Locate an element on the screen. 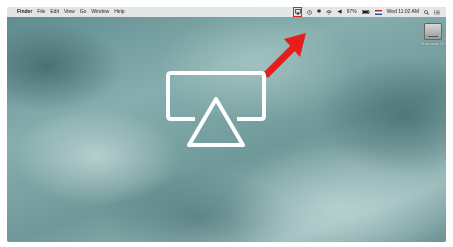 Image resolution: width=453 pixels, height=247 pixels. airplay-menu-item is located at coordinates (297, 12).